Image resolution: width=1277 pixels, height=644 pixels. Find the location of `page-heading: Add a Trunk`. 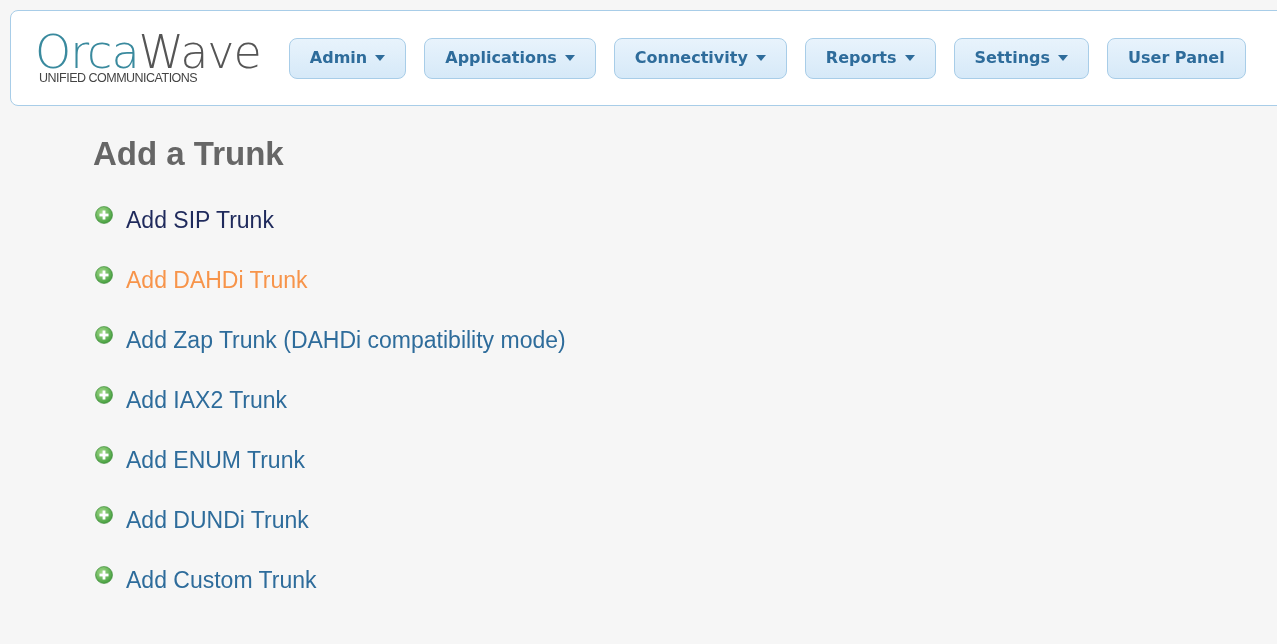

page-heading: Add a Trunk is located at coordinates (189, 154).